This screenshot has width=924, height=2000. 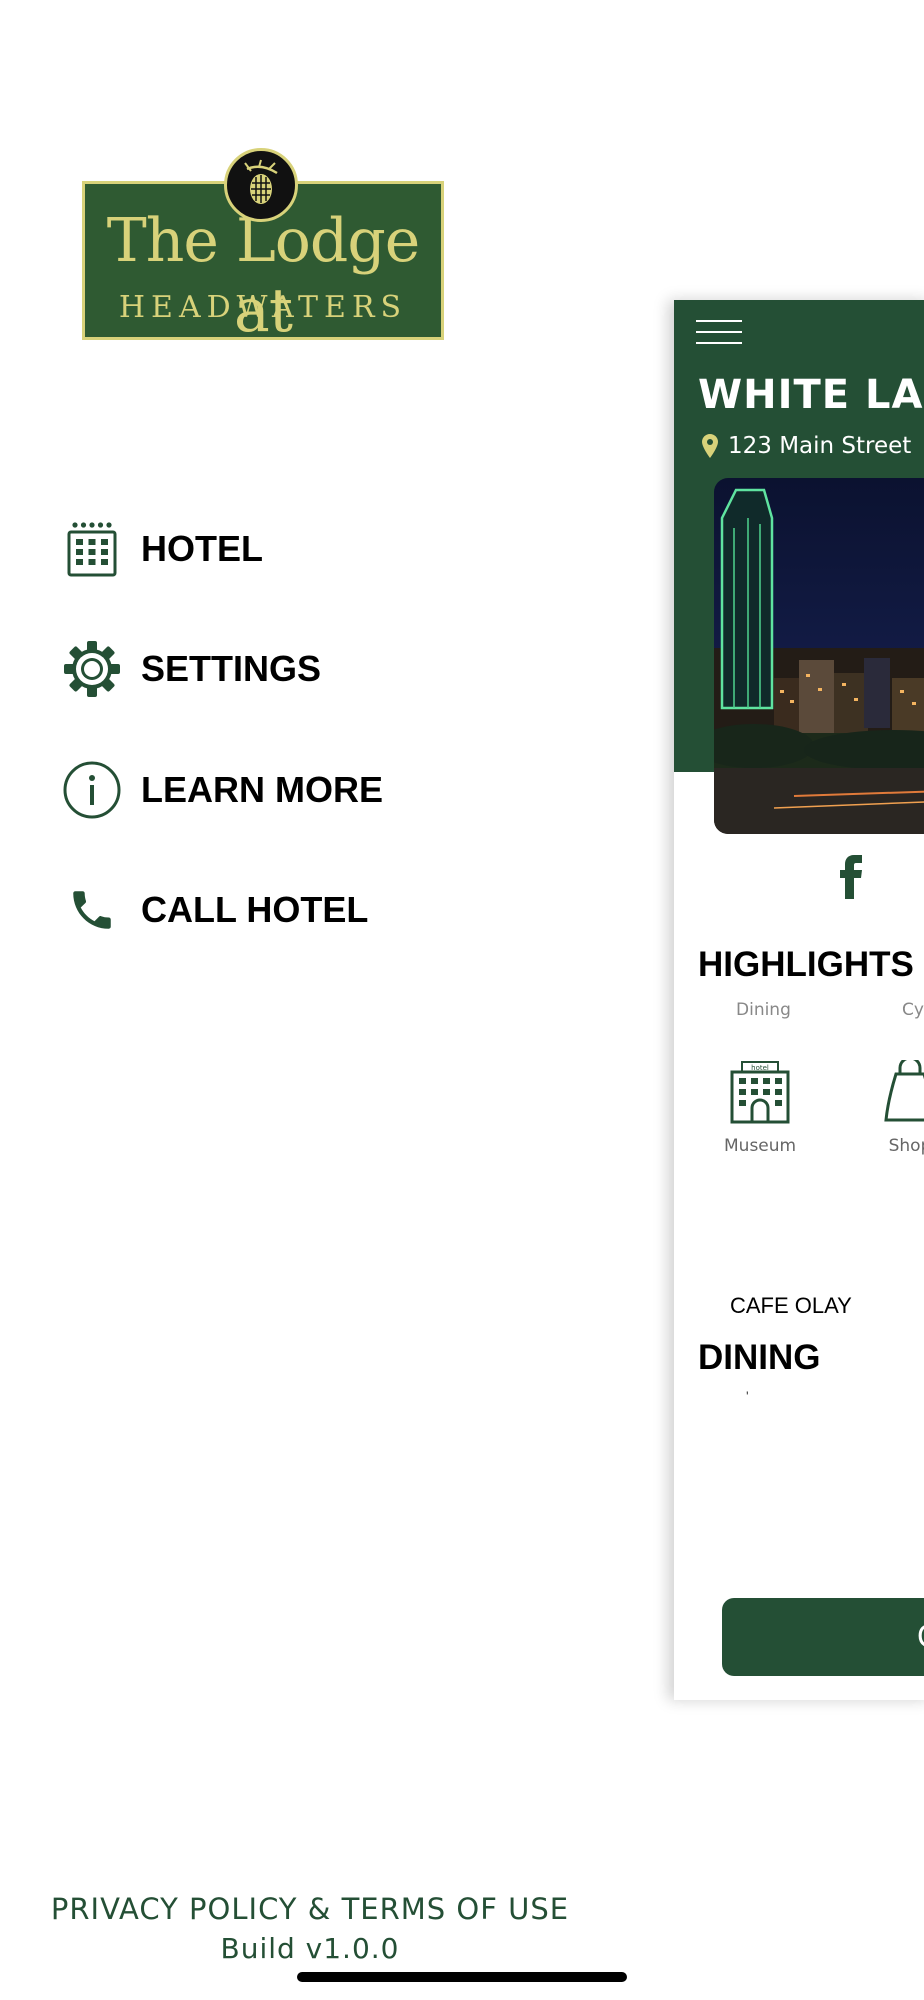 What do you see at coordinates (811, 395) in the screenshot?
I see `hotel-name: WHITE LAB` at bounding box center [811, 395].